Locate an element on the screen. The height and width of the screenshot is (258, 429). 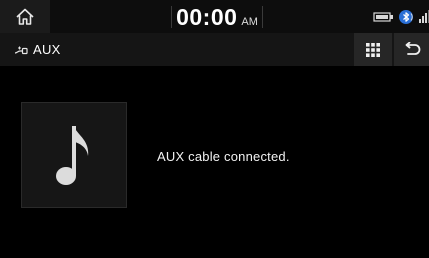
status-icons is located at coordinates (401, 16).